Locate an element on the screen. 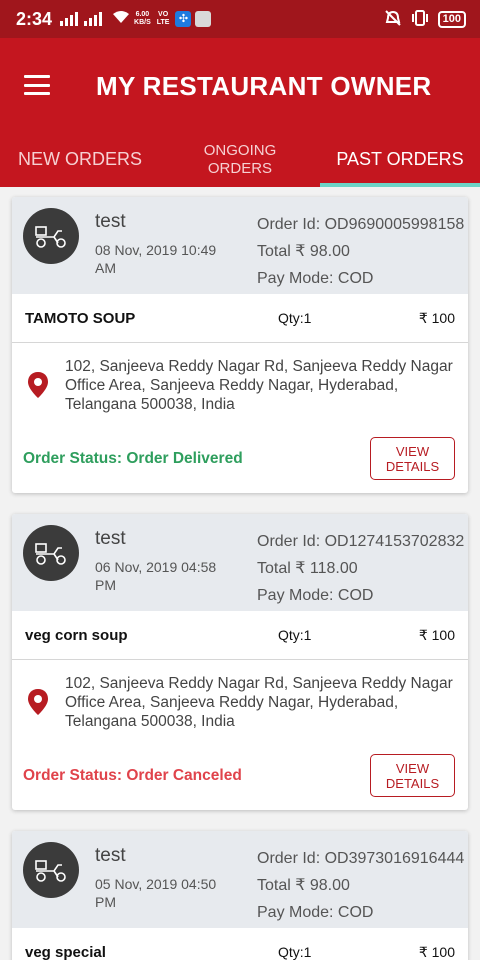 The image size is (480, 960). app-bar: MY RESTAURANT OWNER is located at coordinates (240, 85).